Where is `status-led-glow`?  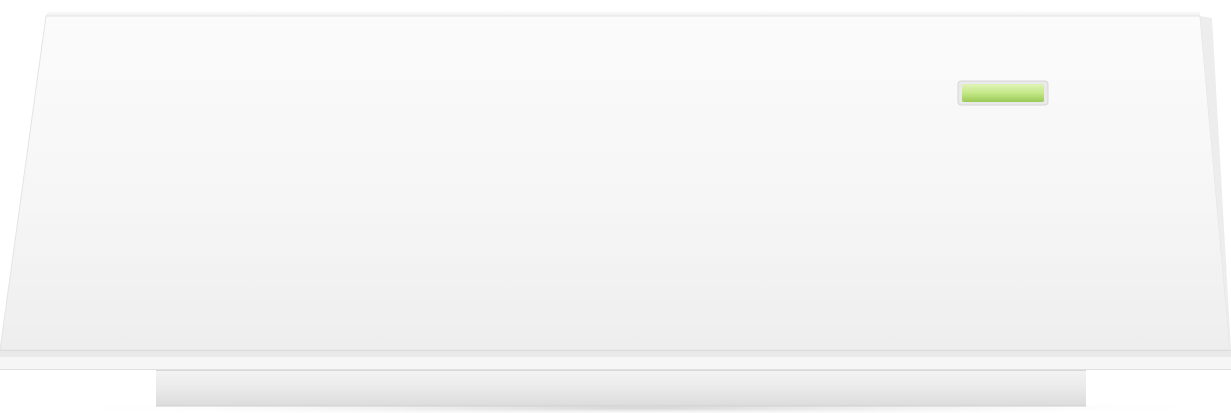
status-led-glow is located at coordinates (1003, 93).